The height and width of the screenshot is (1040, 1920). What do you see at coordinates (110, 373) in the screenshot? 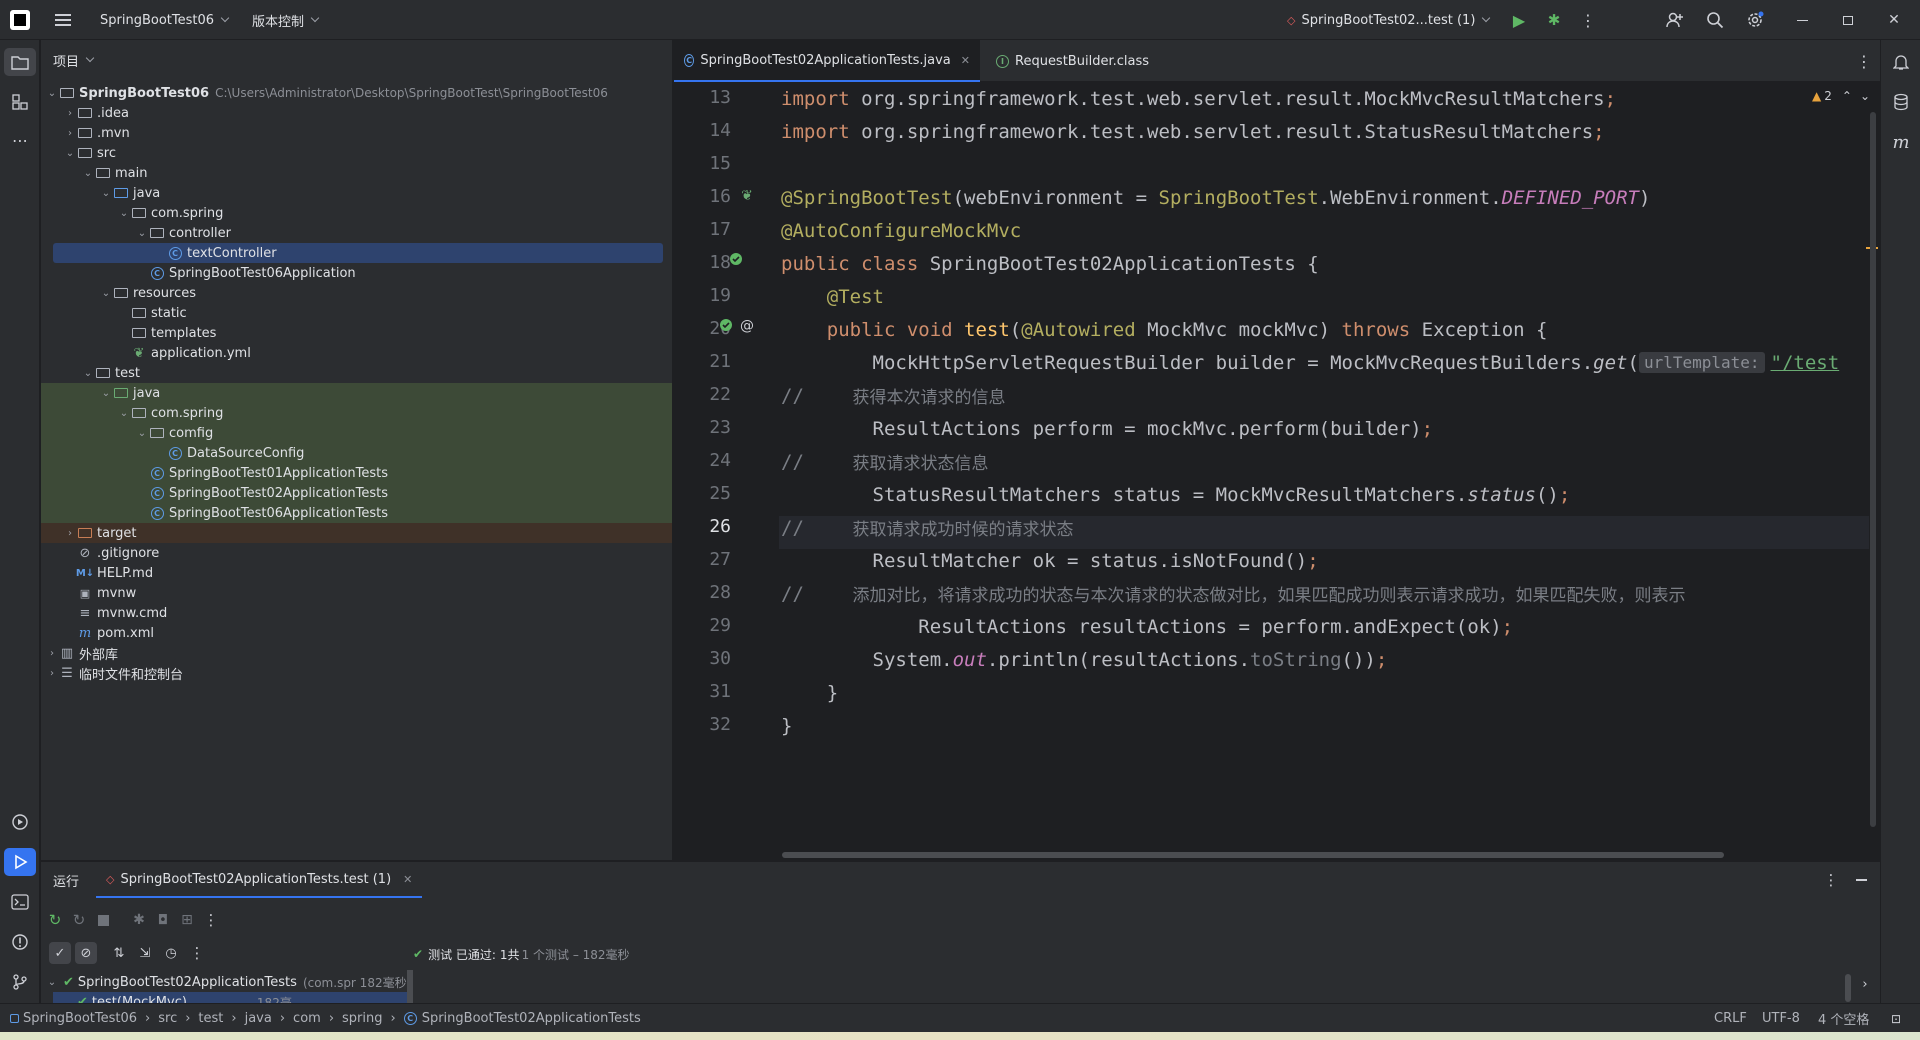
I see `tree-node-test: ⌄ test` at bounding box center [110, 373].